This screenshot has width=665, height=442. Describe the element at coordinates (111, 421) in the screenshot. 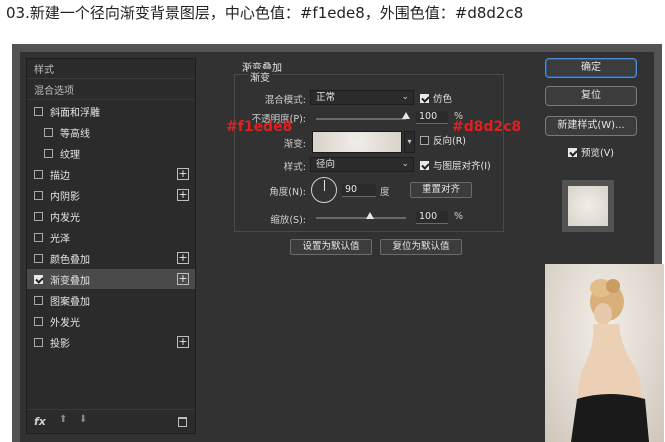

I see `styles-footer: fx ⬆ ⬇` at that location.